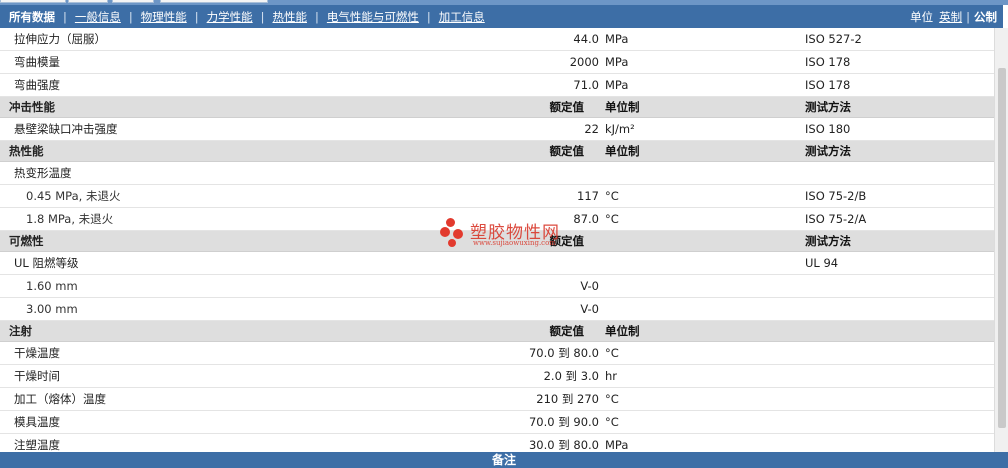  I want to click on nav-physical: 物理性能, so click(164, 17).